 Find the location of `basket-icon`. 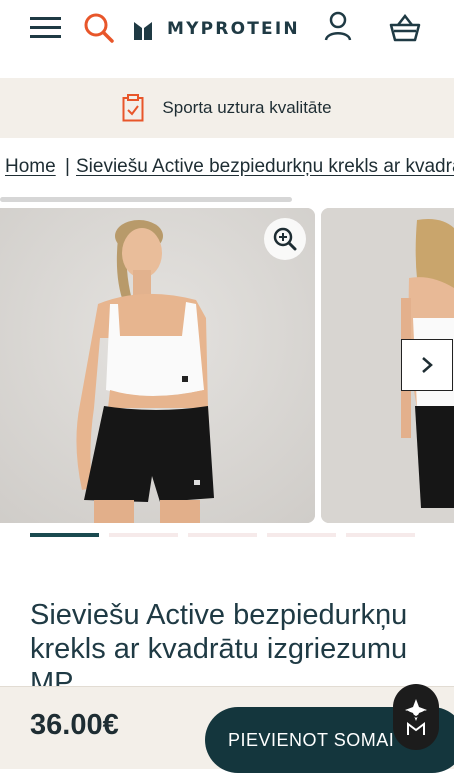

basket-icon is located at coordinates (405, 28).